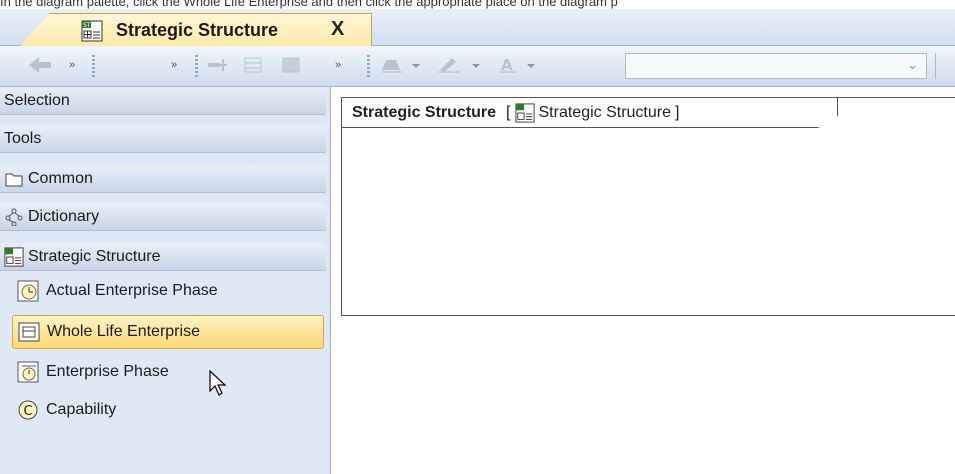 The width and height of the screenshot is (955, 474). Describe the element at coordinates (219, 386) in the screenshot. I see `mouse-pointer-icon` at that location.